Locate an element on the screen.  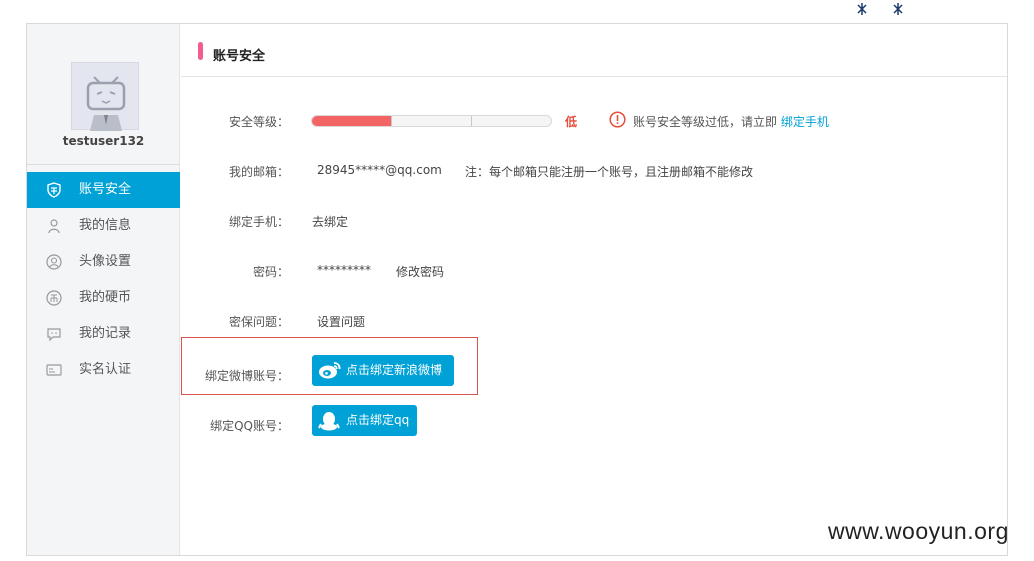
sidebar-item-label: 我的硬币 is located at coordinates (105, 297).